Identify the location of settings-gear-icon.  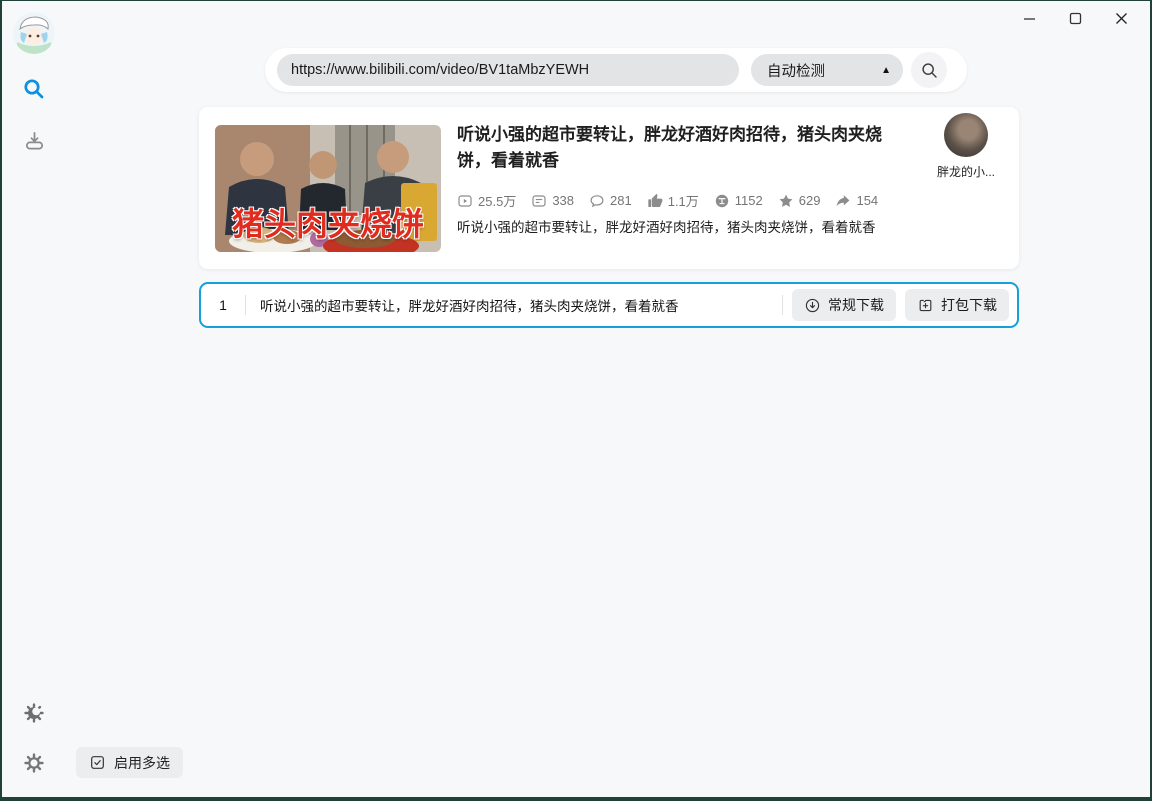
(34, 763).